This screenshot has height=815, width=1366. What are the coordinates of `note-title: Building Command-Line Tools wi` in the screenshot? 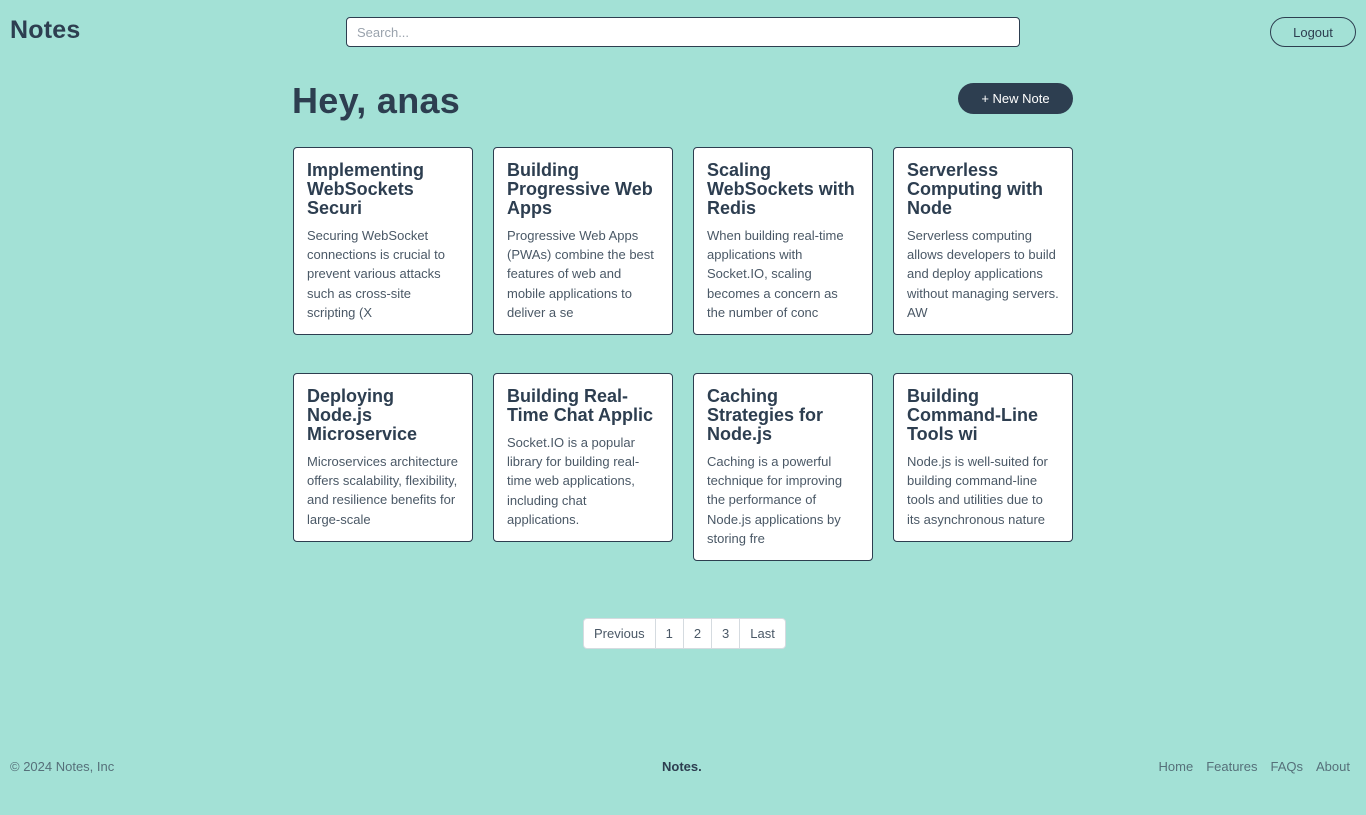 It's located at (973, 415).